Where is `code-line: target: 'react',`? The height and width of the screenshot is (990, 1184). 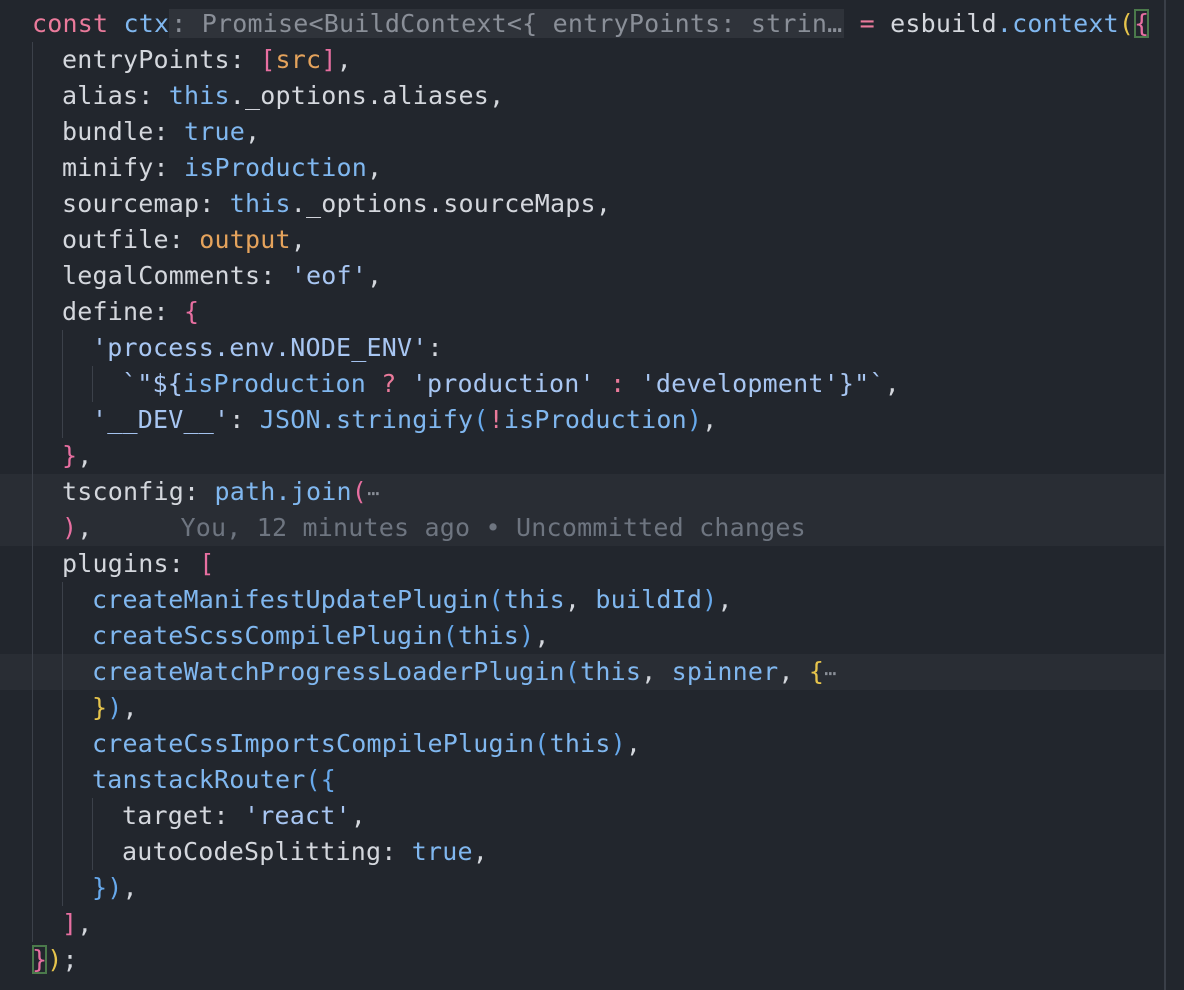
code-line: target: 'react', is located at coordinates (582, 816).